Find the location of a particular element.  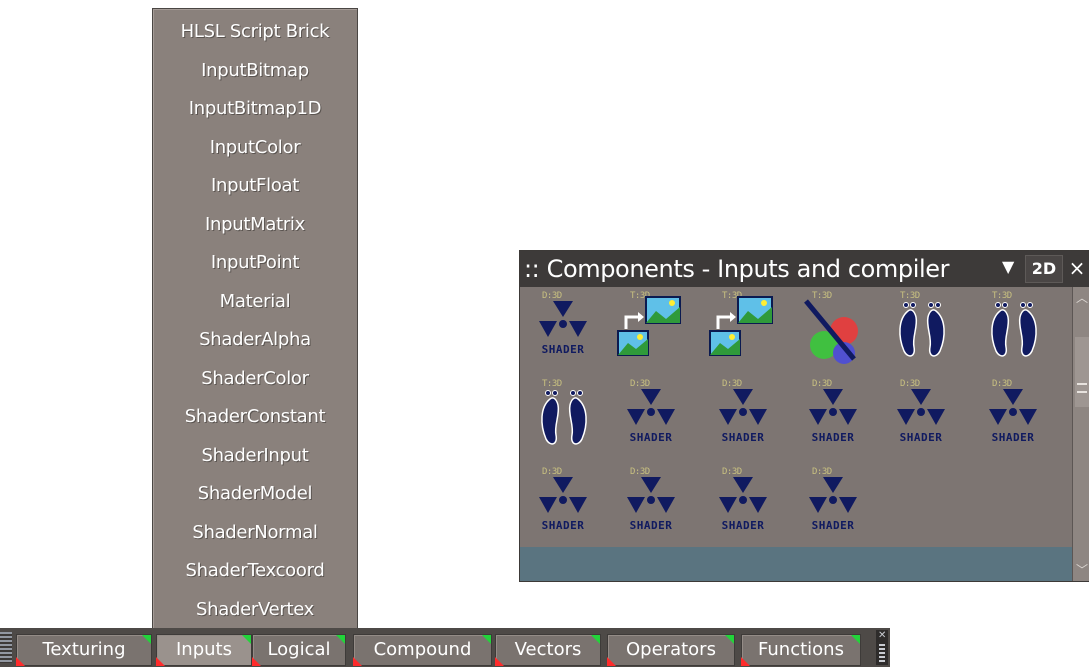

tab-inputs: Inputs is located at coordinates (204, 650).